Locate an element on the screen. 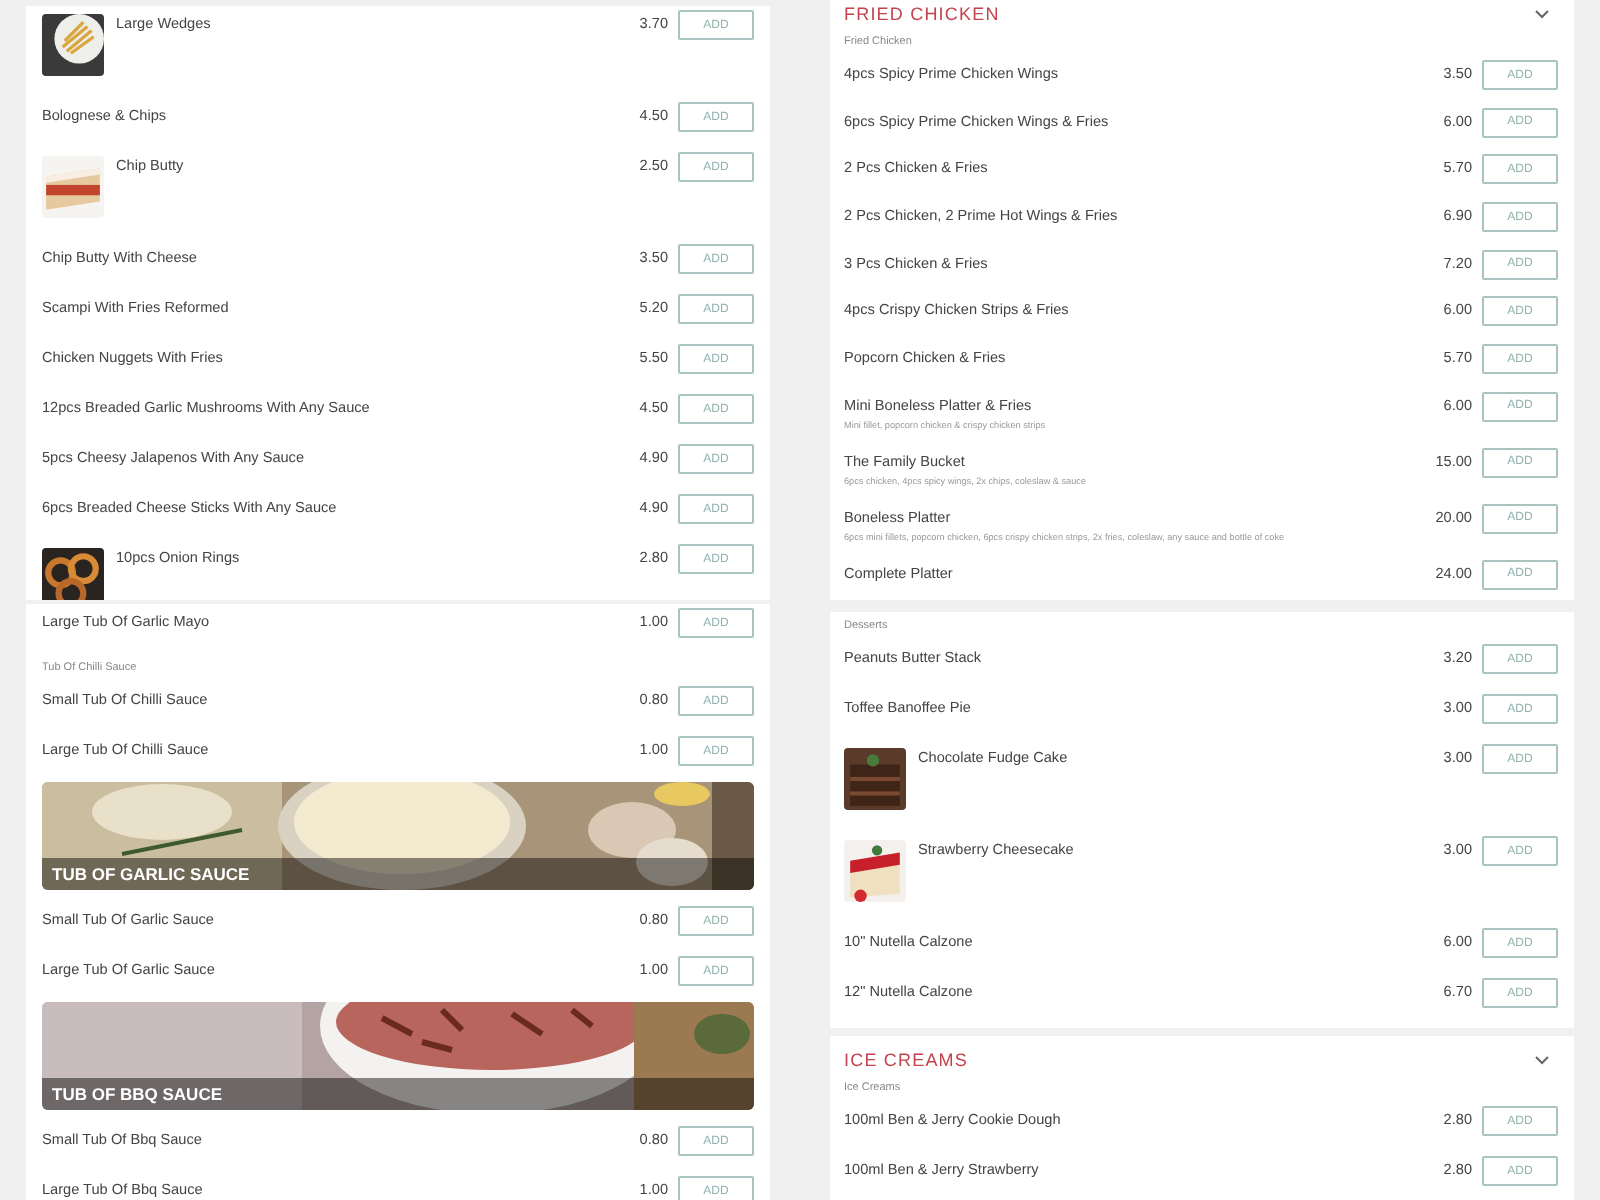 This screenshot has height=1200, width=1600. banner-title: TUB OF GARLIC SAUCE is located at coordinates (151, 874).